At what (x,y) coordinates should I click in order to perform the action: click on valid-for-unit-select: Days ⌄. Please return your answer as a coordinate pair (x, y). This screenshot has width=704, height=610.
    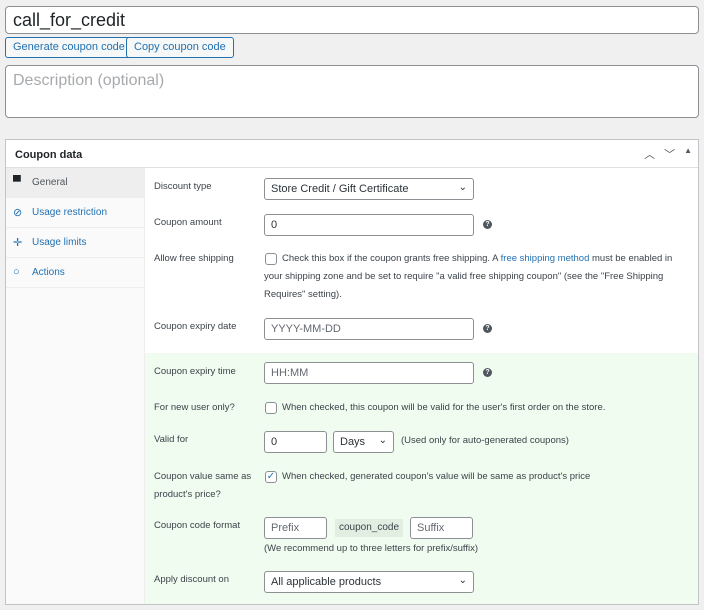
    Looking at the image, I should click on (363, 442).